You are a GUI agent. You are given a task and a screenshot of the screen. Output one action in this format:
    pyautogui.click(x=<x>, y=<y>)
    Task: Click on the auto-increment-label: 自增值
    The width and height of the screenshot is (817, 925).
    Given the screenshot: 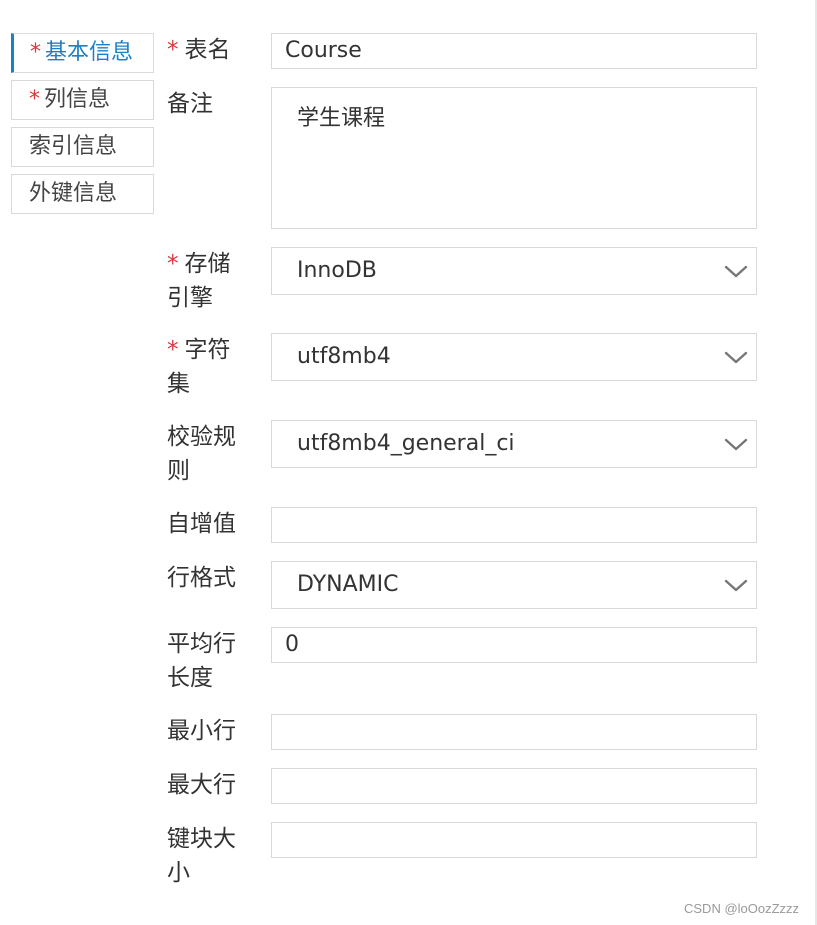 What is the action you would take?
    pyautogui.click(x=212, y=524)
    